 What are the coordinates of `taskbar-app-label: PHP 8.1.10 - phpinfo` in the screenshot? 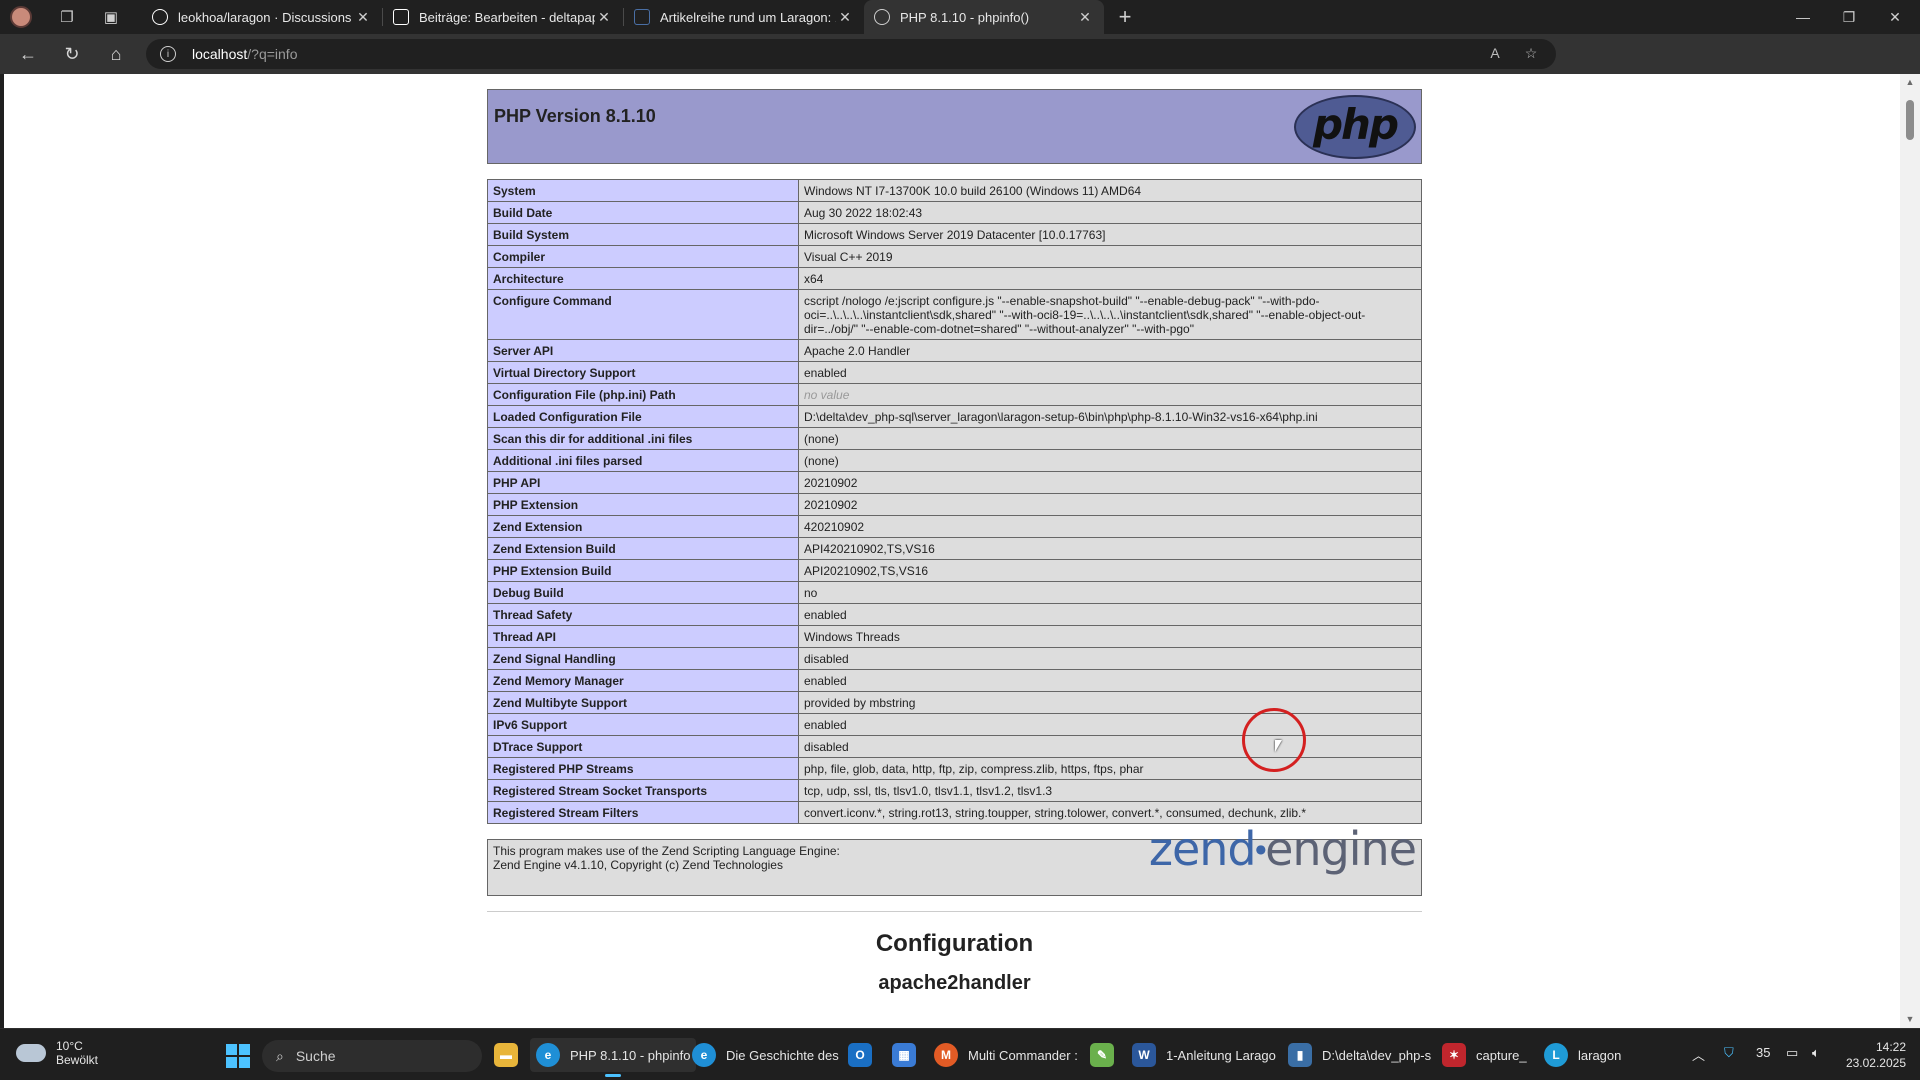 It's located at (630, 1055).